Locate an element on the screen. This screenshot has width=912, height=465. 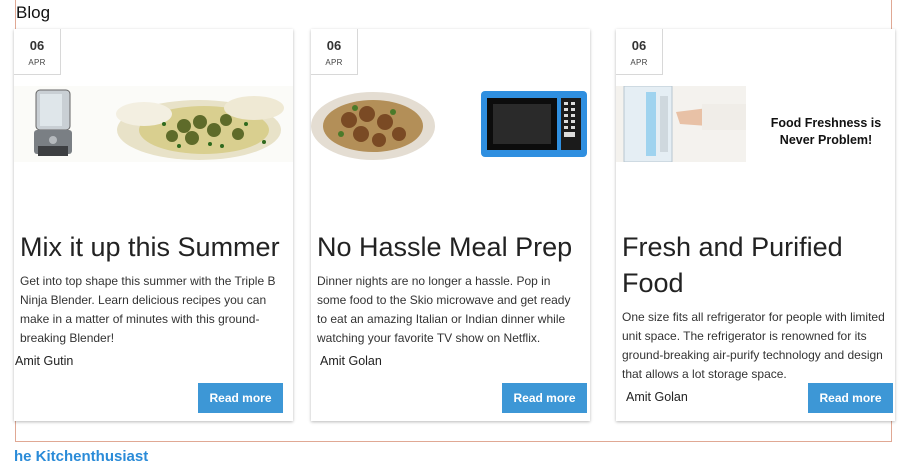
post-title: Fresh and Purified Food is located at coordinates (742, 265).